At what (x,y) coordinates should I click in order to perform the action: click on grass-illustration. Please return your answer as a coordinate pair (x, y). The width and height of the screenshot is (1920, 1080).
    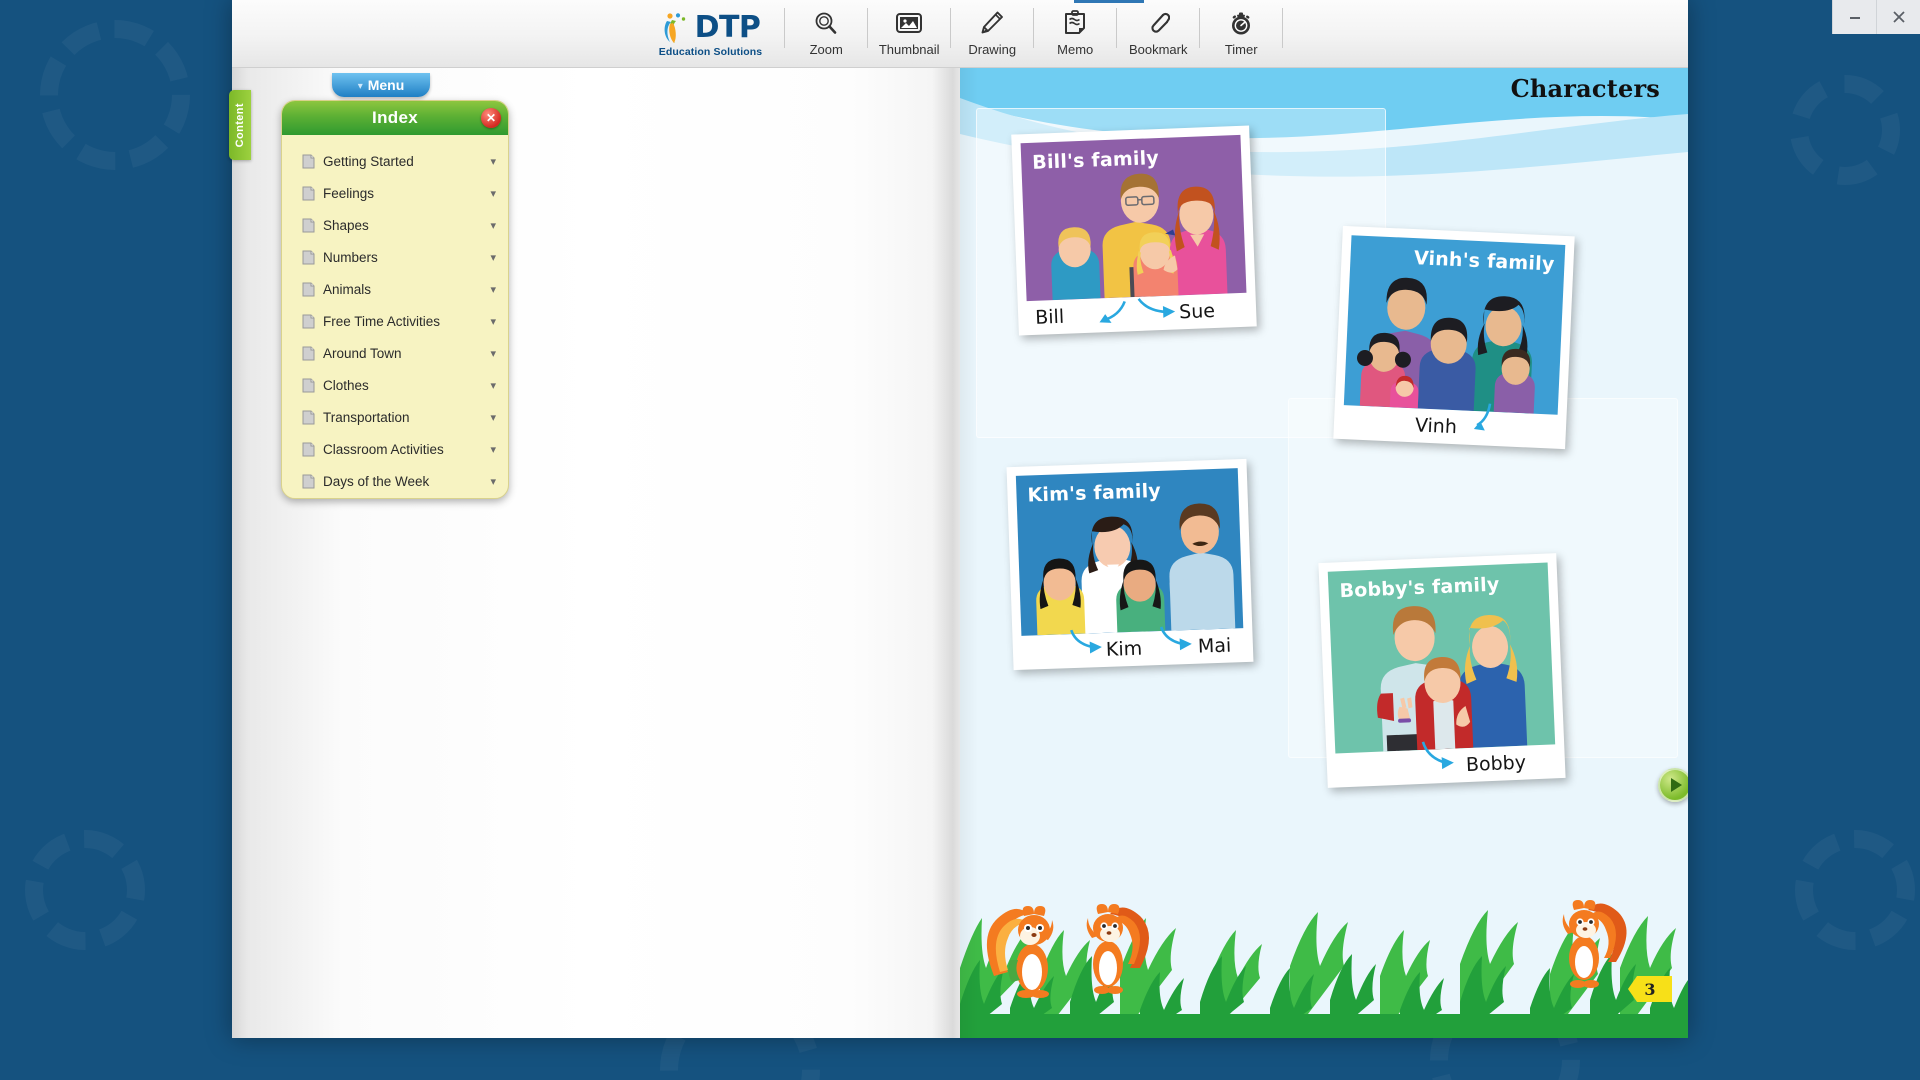
    Looking at the image, I should click on (1324, 969).